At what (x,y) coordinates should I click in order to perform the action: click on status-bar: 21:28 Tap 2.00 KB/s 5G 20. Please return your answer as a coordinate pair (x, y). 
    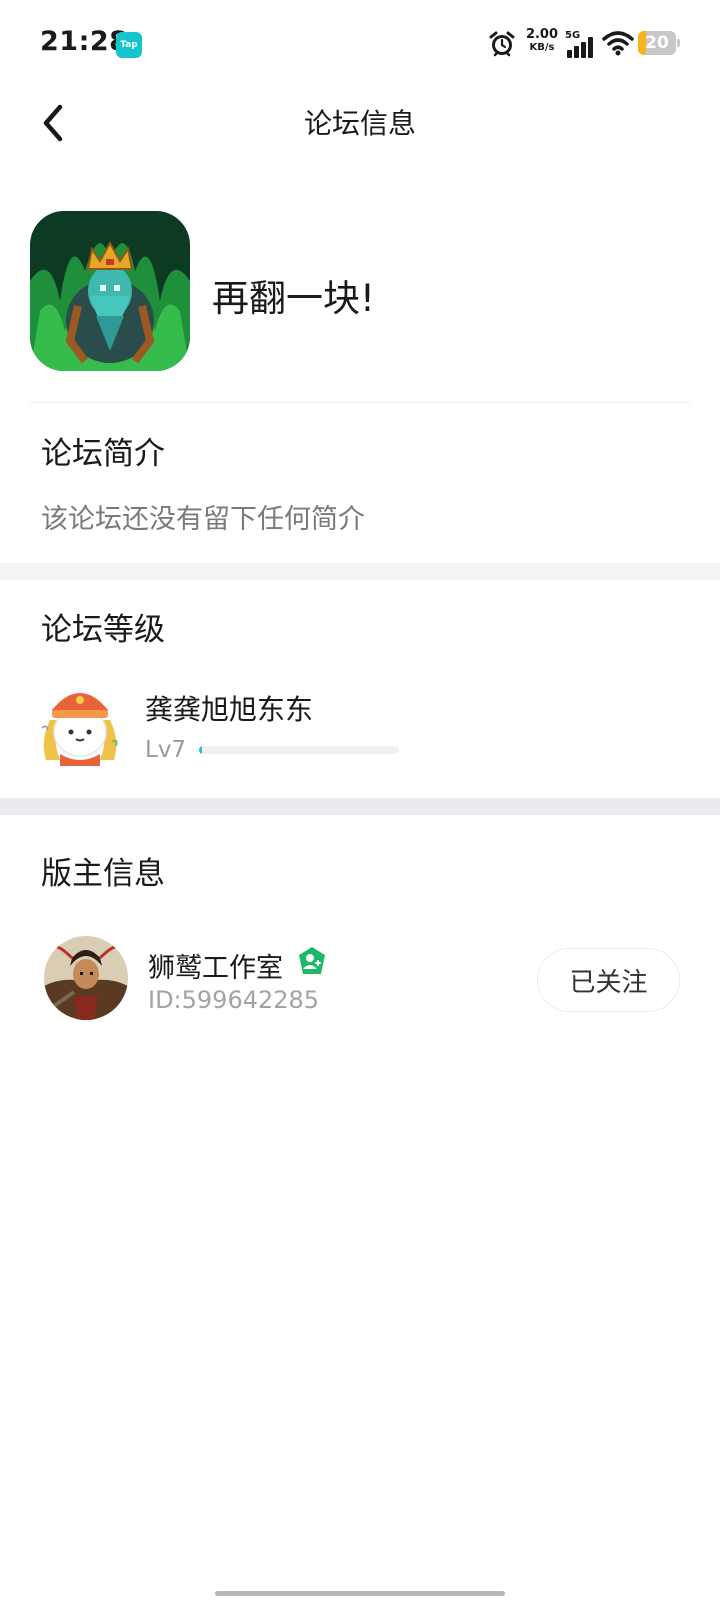
    Looking at the image, I should click on (360, 45).